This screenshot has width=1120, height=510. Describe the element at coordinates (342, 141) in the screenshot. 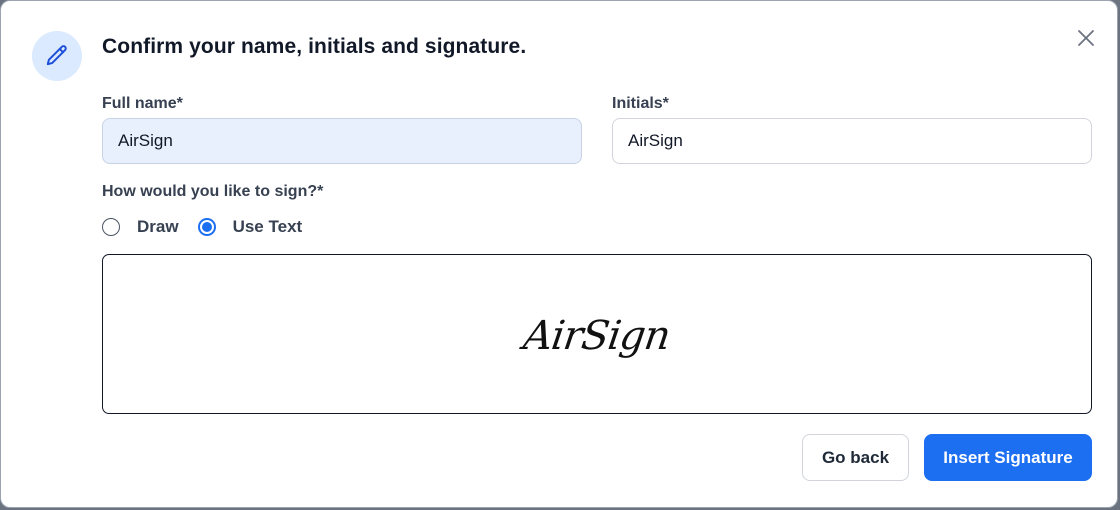

I see `full-name-input` at that location.